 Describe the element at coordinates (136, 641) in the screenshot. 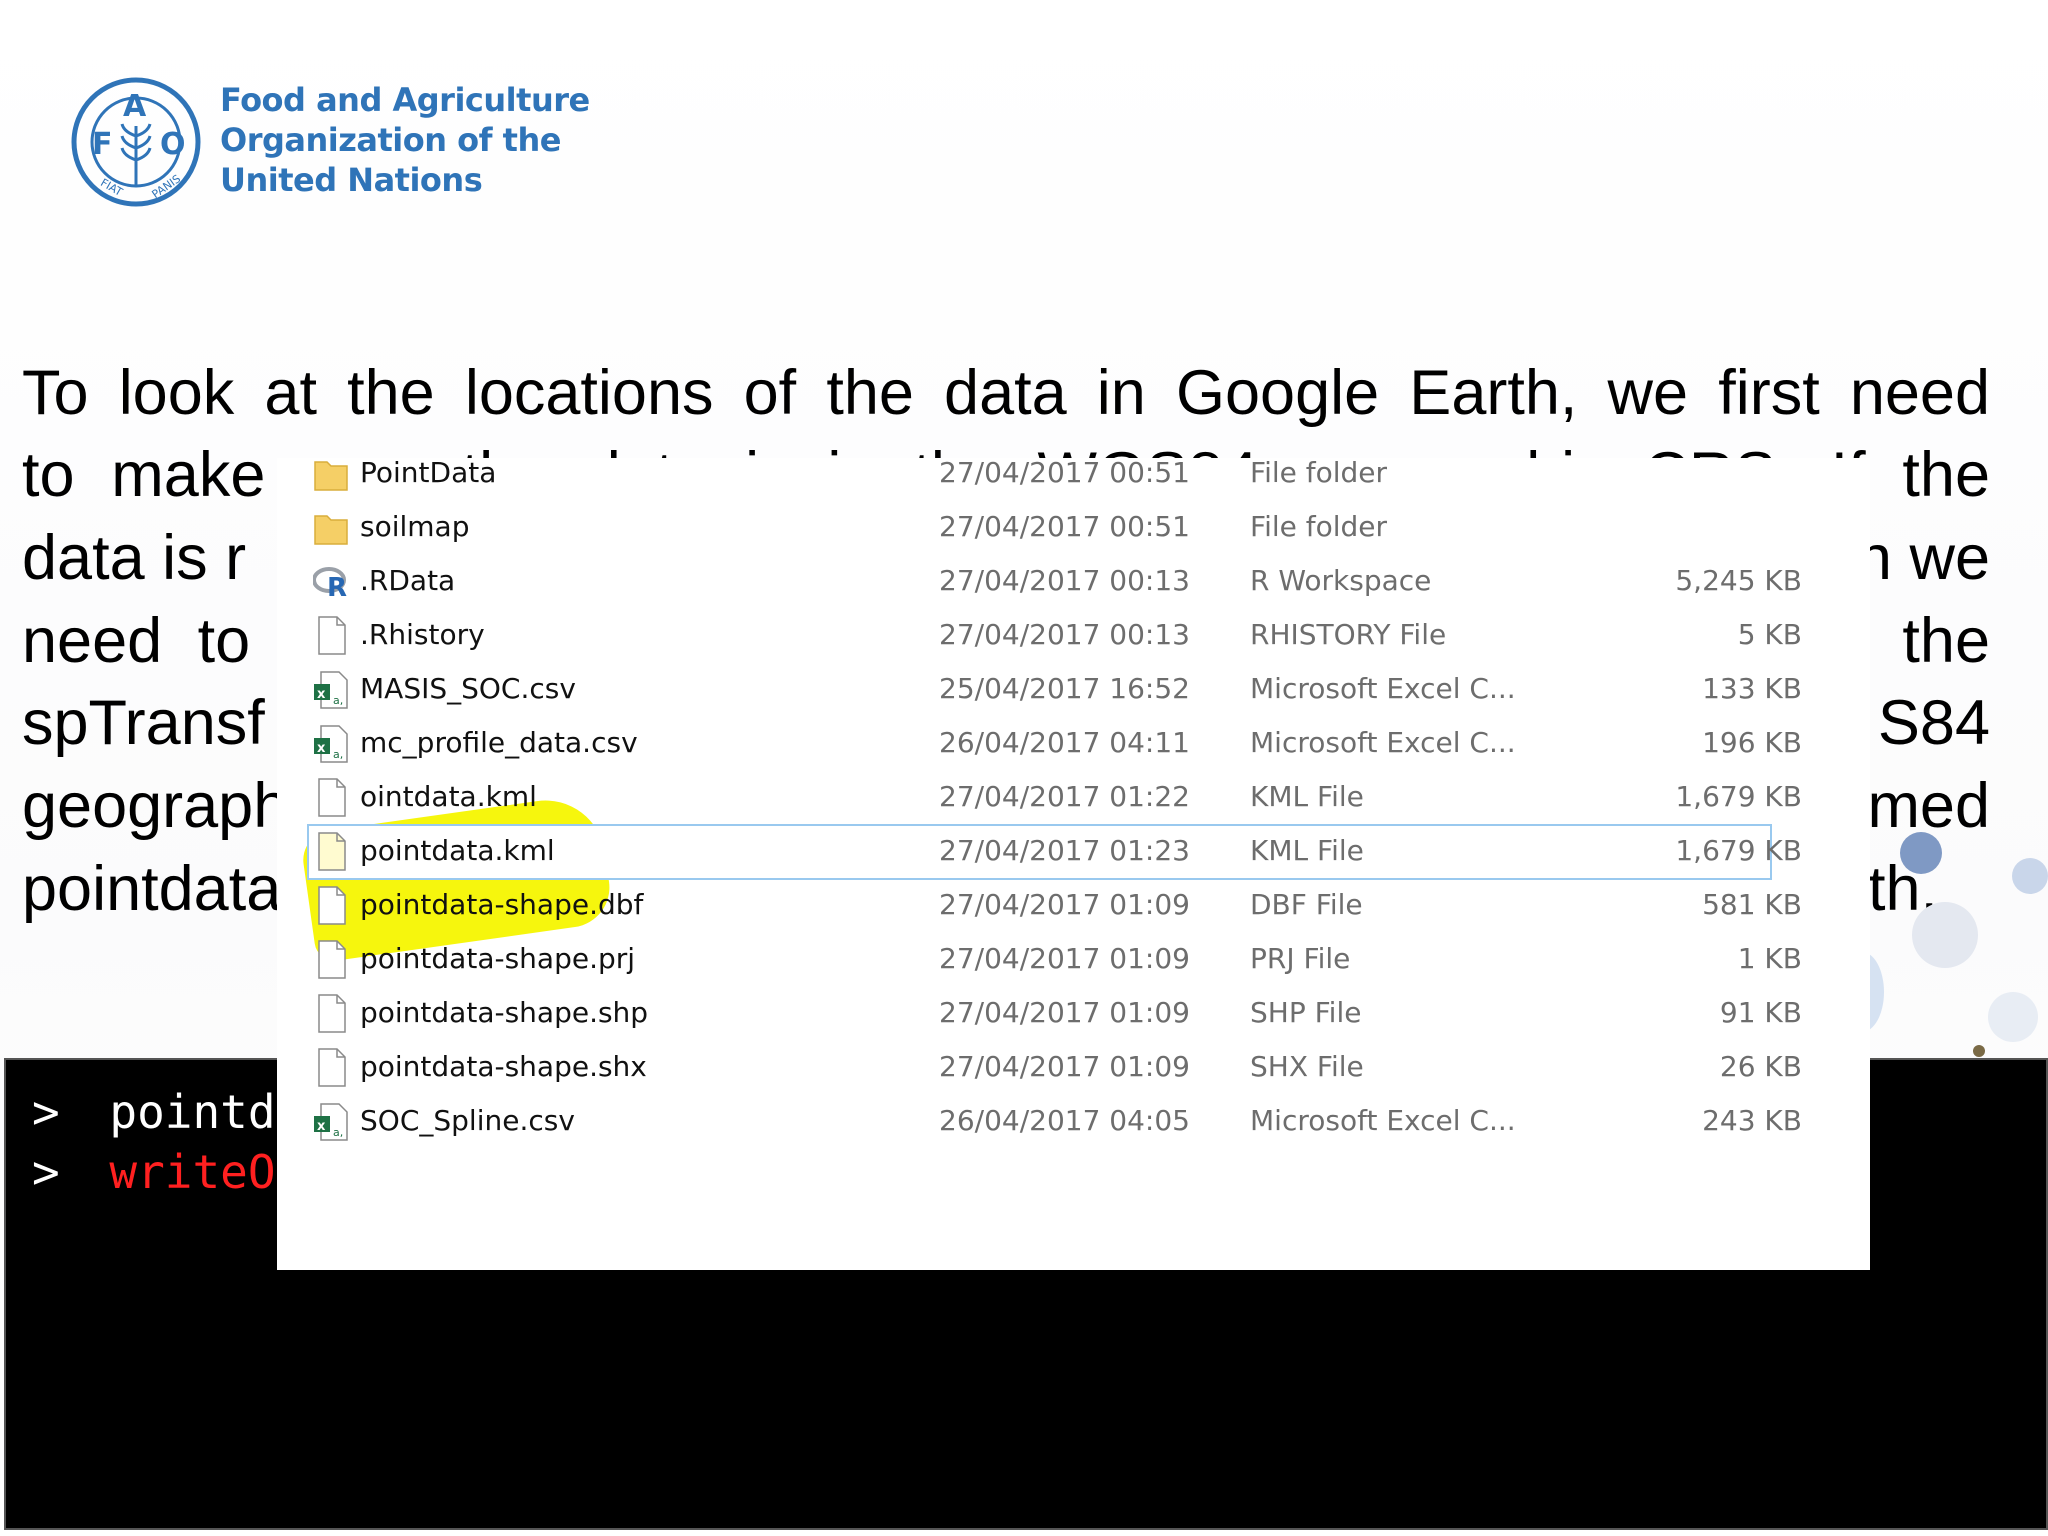

I see `paragraph-line-4: need to` at that location.